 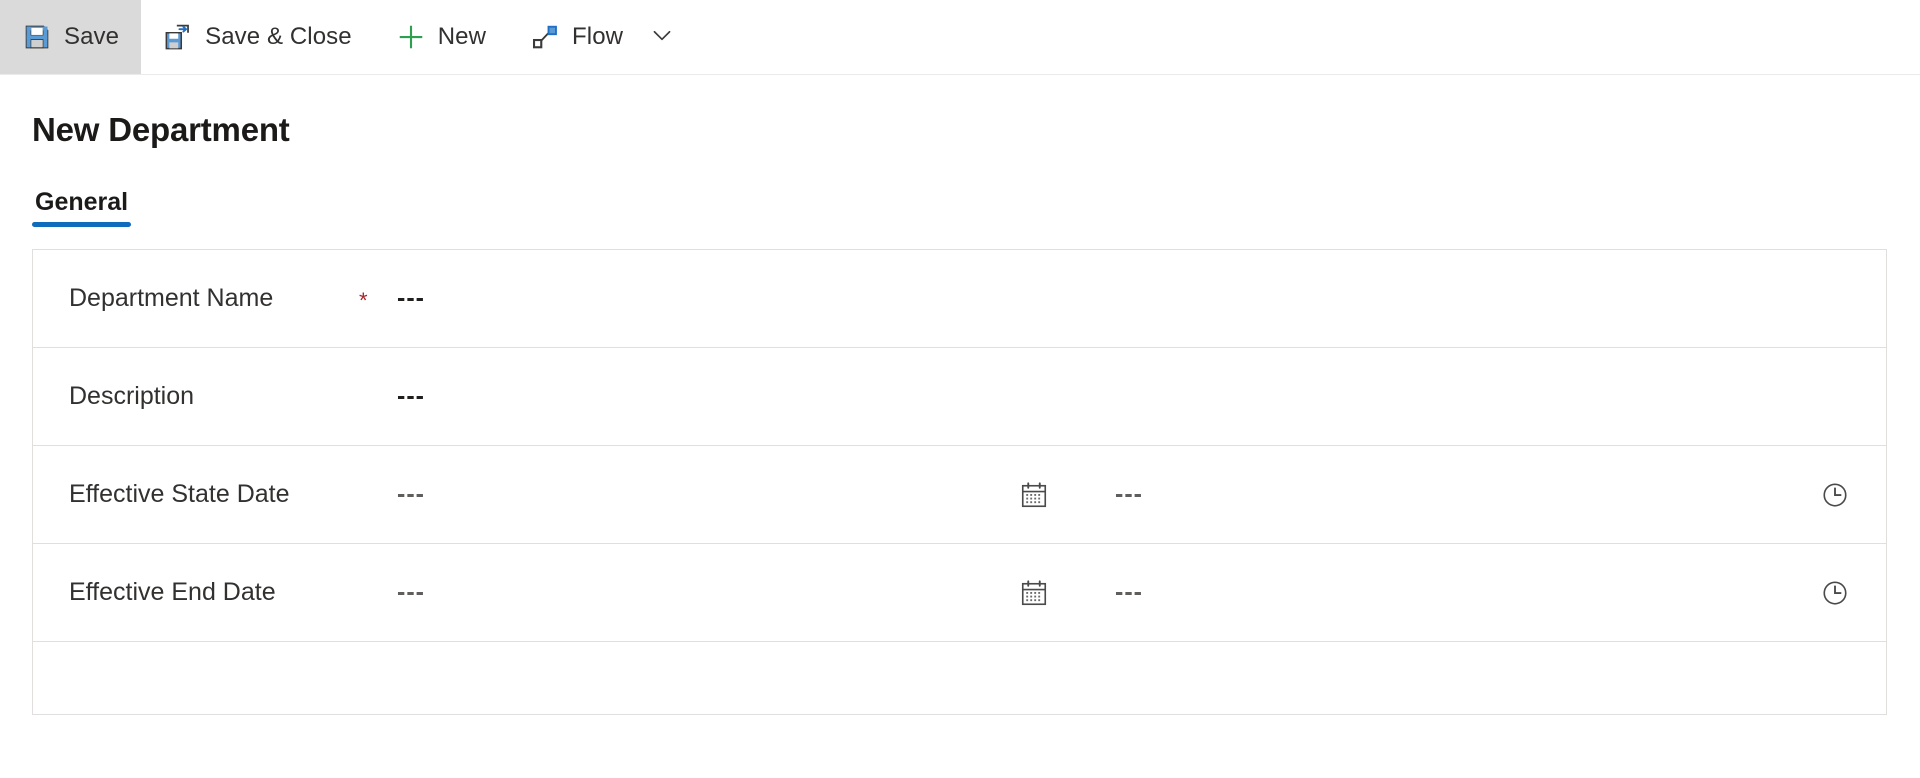 I want to click on field-label-effective-end-date: Effective End Date, so click(x=172, y=592).